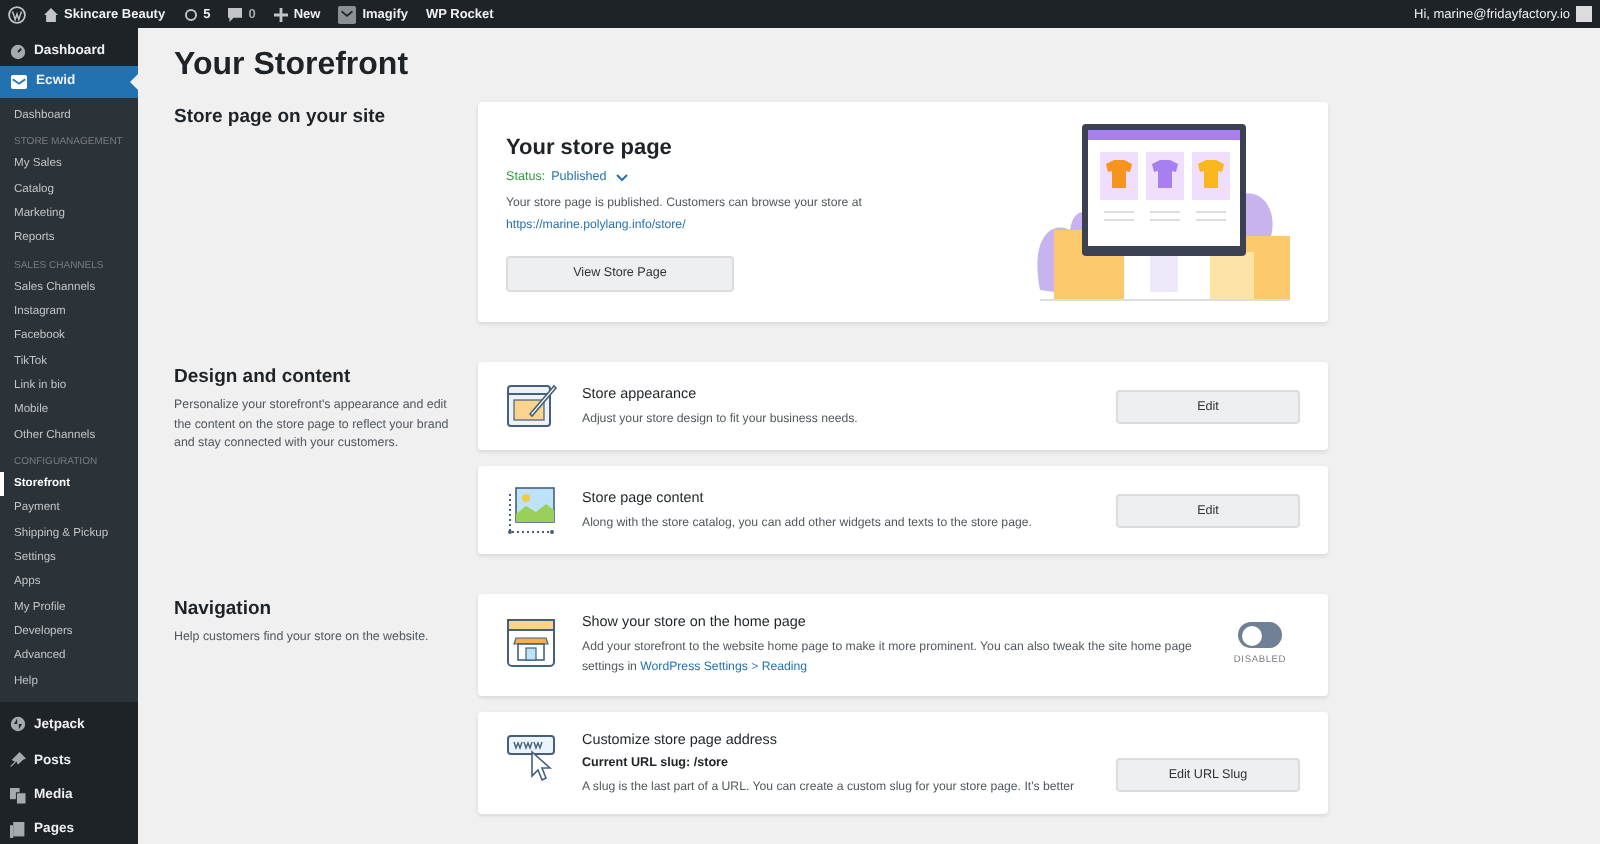  What do you see at coordinates (51, 14) in the screenshot?
I see `home-icon` at bounding box center [51, 14].